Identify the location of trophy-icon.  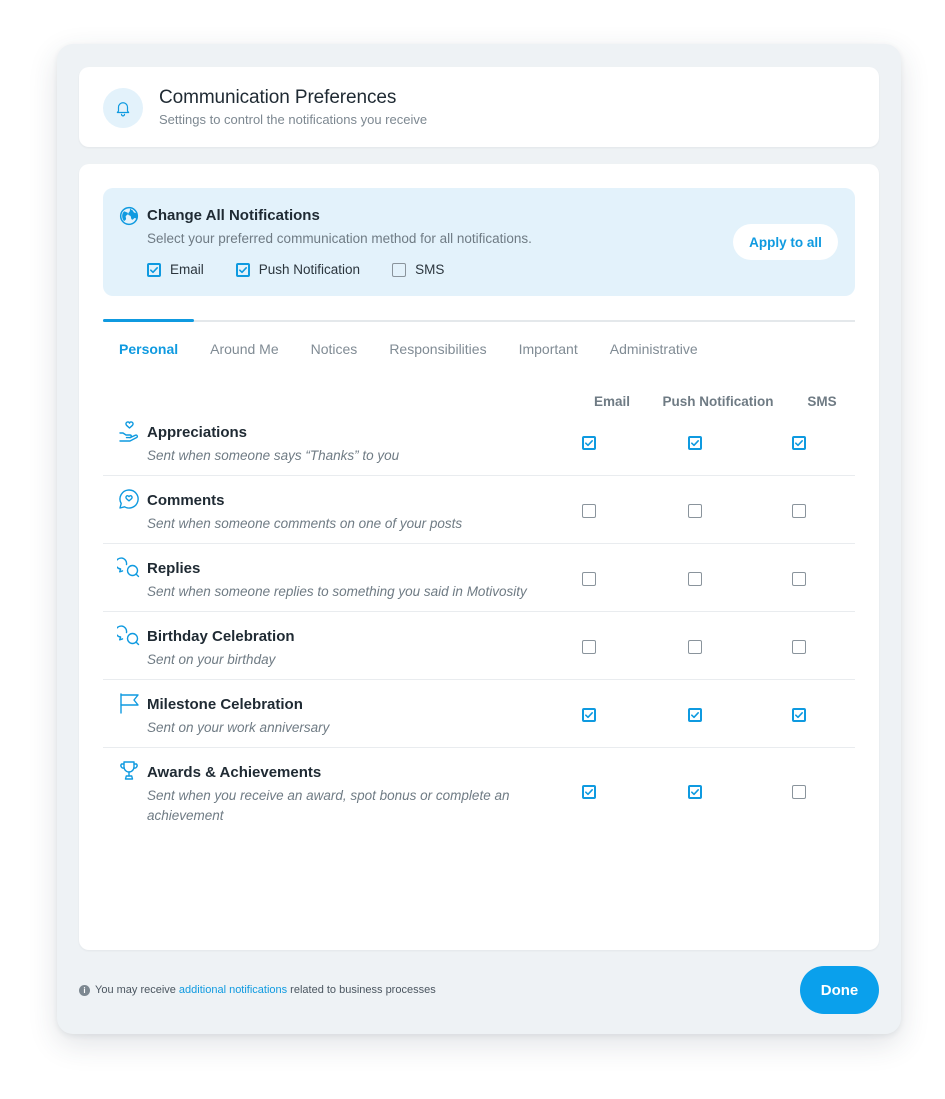
(129, 771).